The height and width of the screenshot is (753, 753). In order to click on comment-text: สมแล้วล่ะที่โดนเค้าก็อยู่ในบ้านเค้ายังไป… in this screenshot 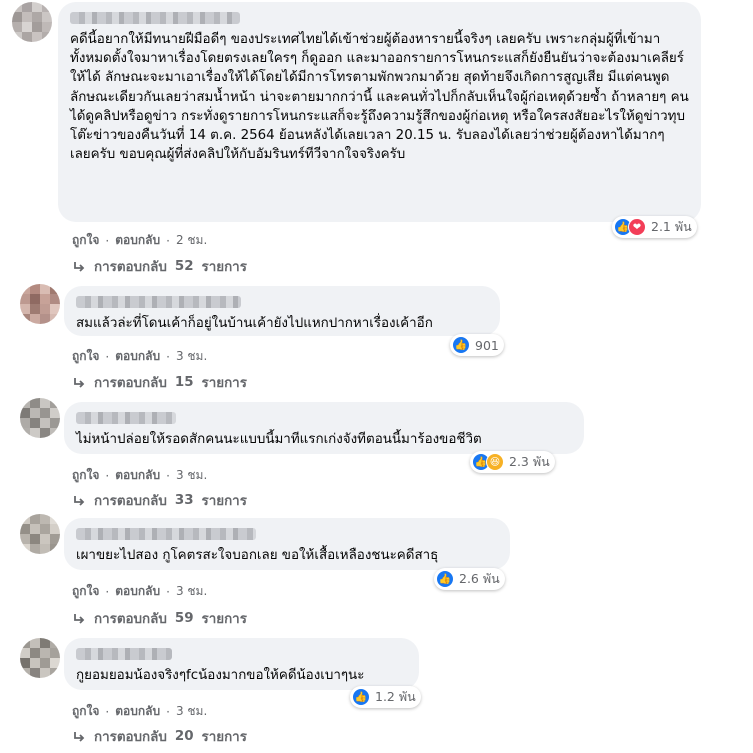, I will do `click(254, 323)`.